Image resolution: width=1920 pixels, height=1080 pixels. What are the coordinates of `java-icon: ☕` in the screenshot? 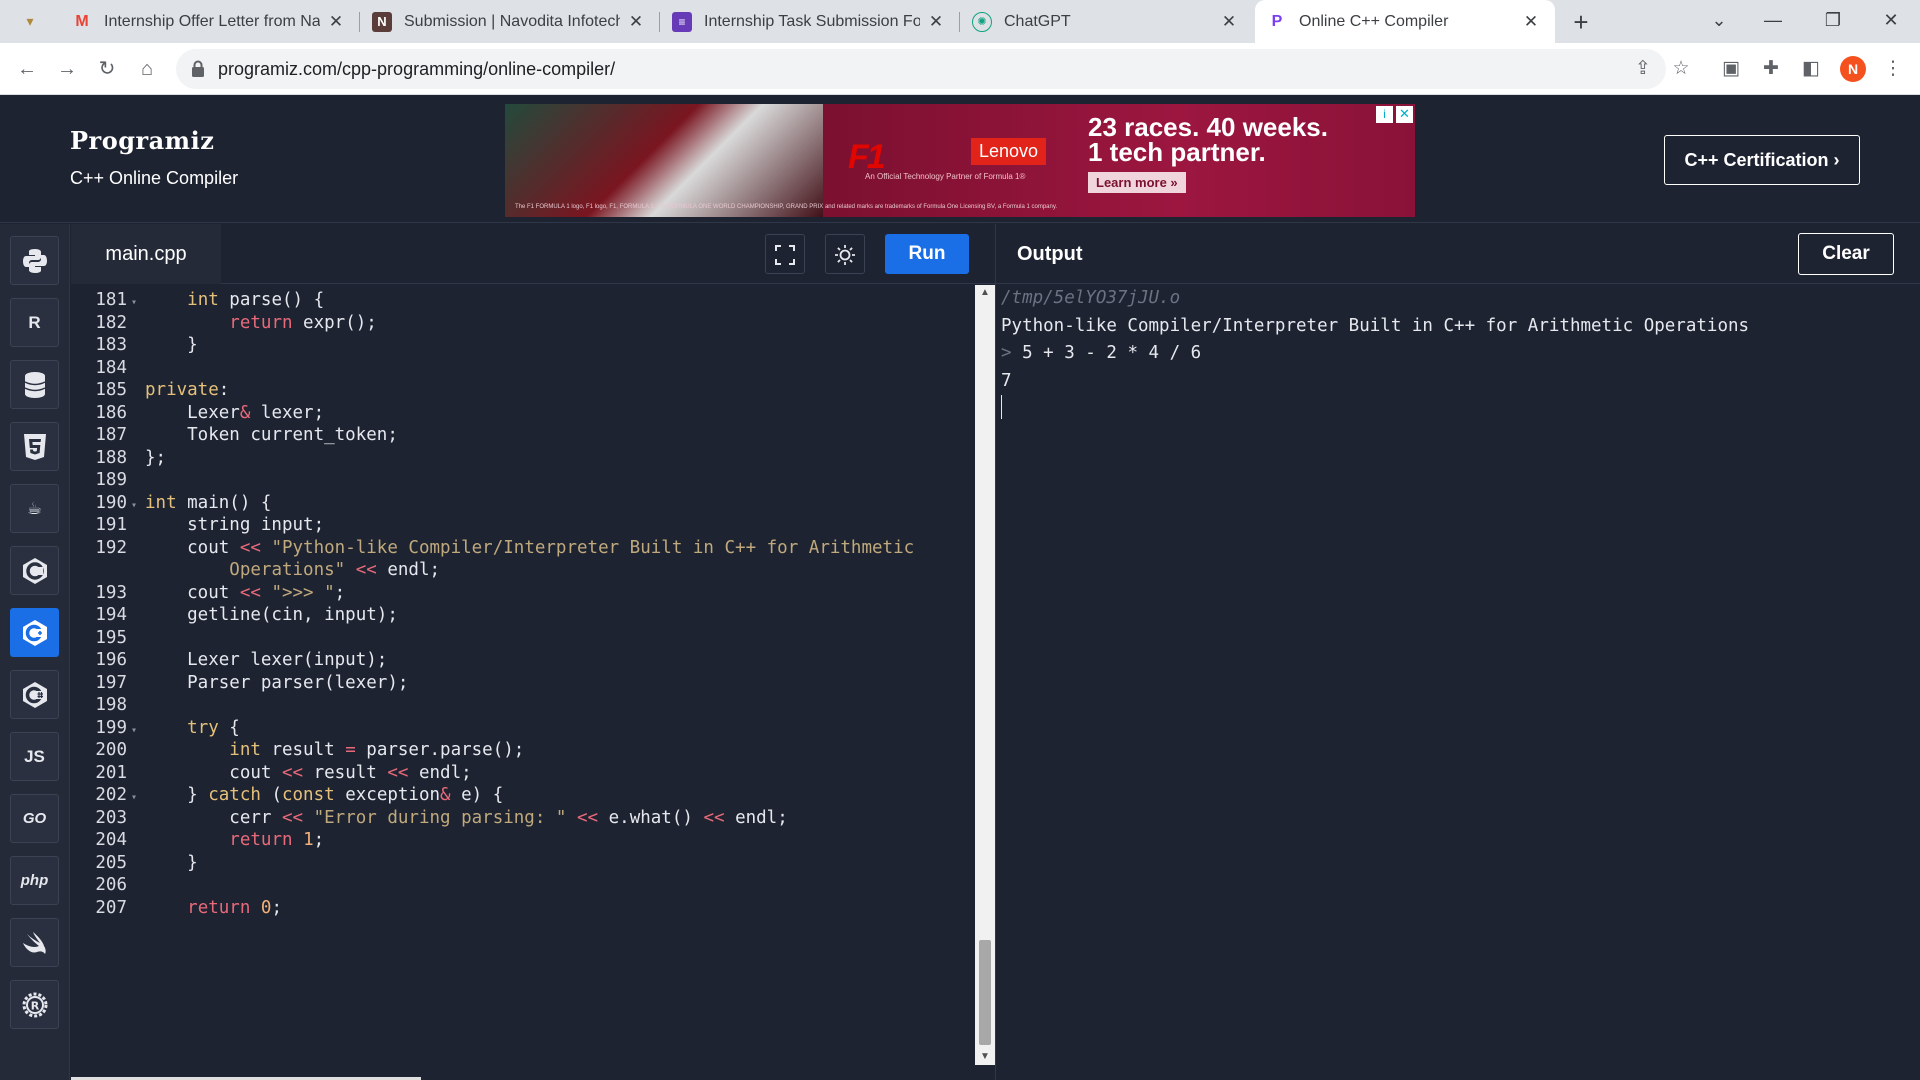 It's located at (34, 508).